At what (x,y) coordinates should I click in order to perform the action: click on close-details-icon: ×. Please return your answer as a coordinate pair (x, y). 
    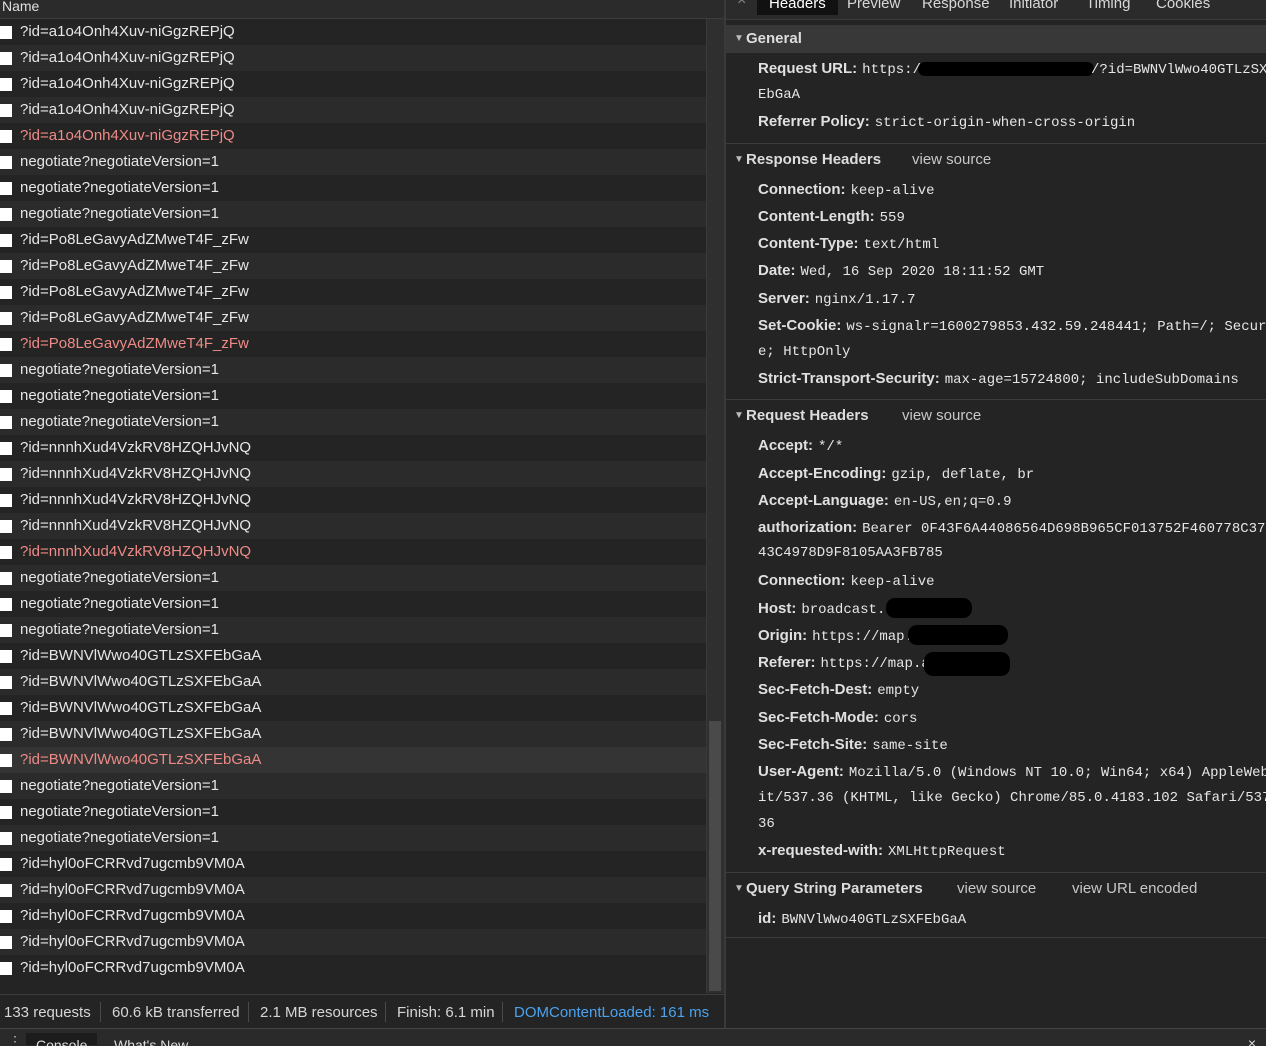
    Looking at the image, I should click on (741, 5).